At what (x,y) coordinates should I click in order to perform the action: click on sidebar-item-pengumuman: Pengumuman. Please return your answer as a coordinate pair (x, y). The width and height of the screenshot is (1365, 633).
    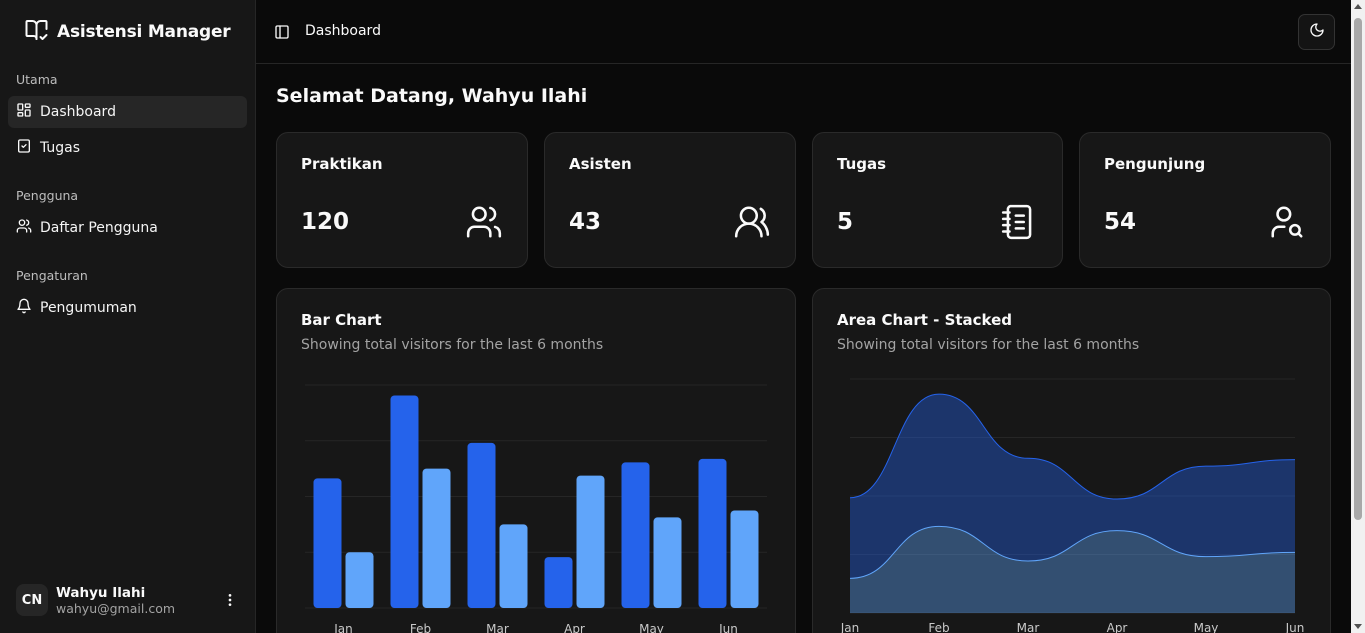
    Looking at the image, I should click on (127, 308).